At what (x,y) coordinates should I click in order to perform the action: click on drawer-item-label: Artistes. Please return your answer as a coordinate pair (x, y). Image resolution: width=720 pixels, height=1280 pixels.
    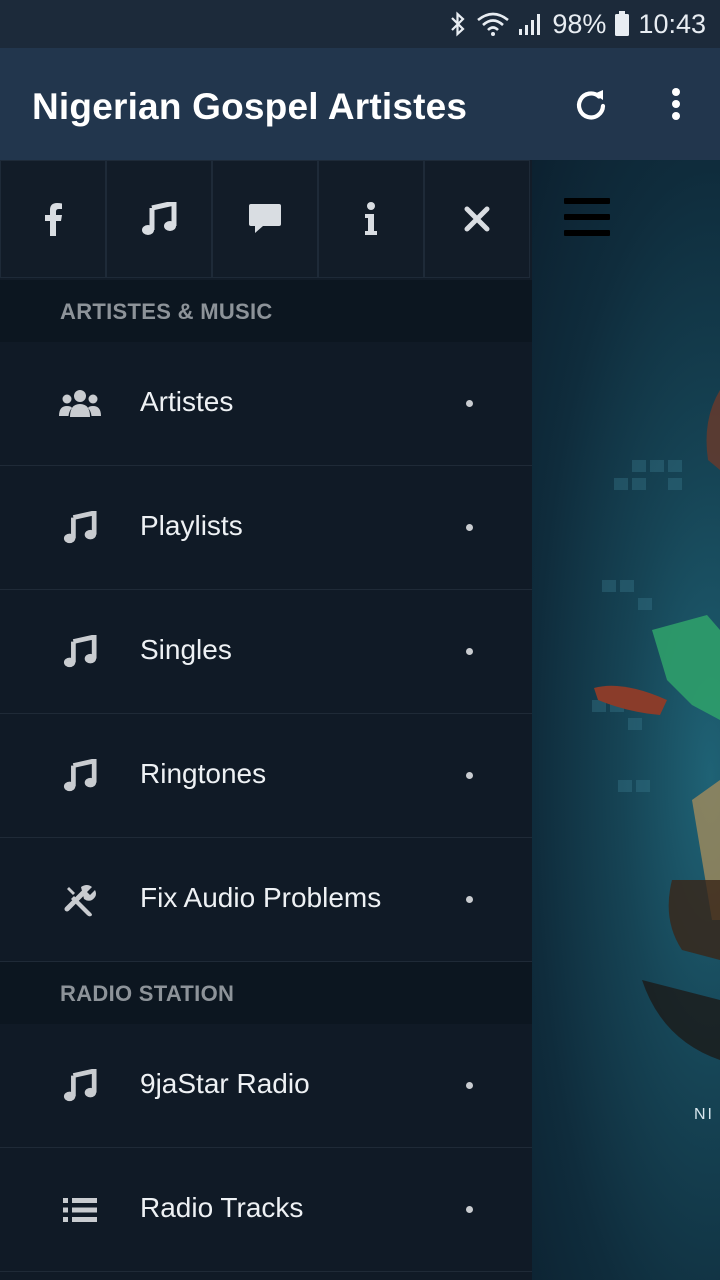
    Looking at the image, I should click on (187, 401).